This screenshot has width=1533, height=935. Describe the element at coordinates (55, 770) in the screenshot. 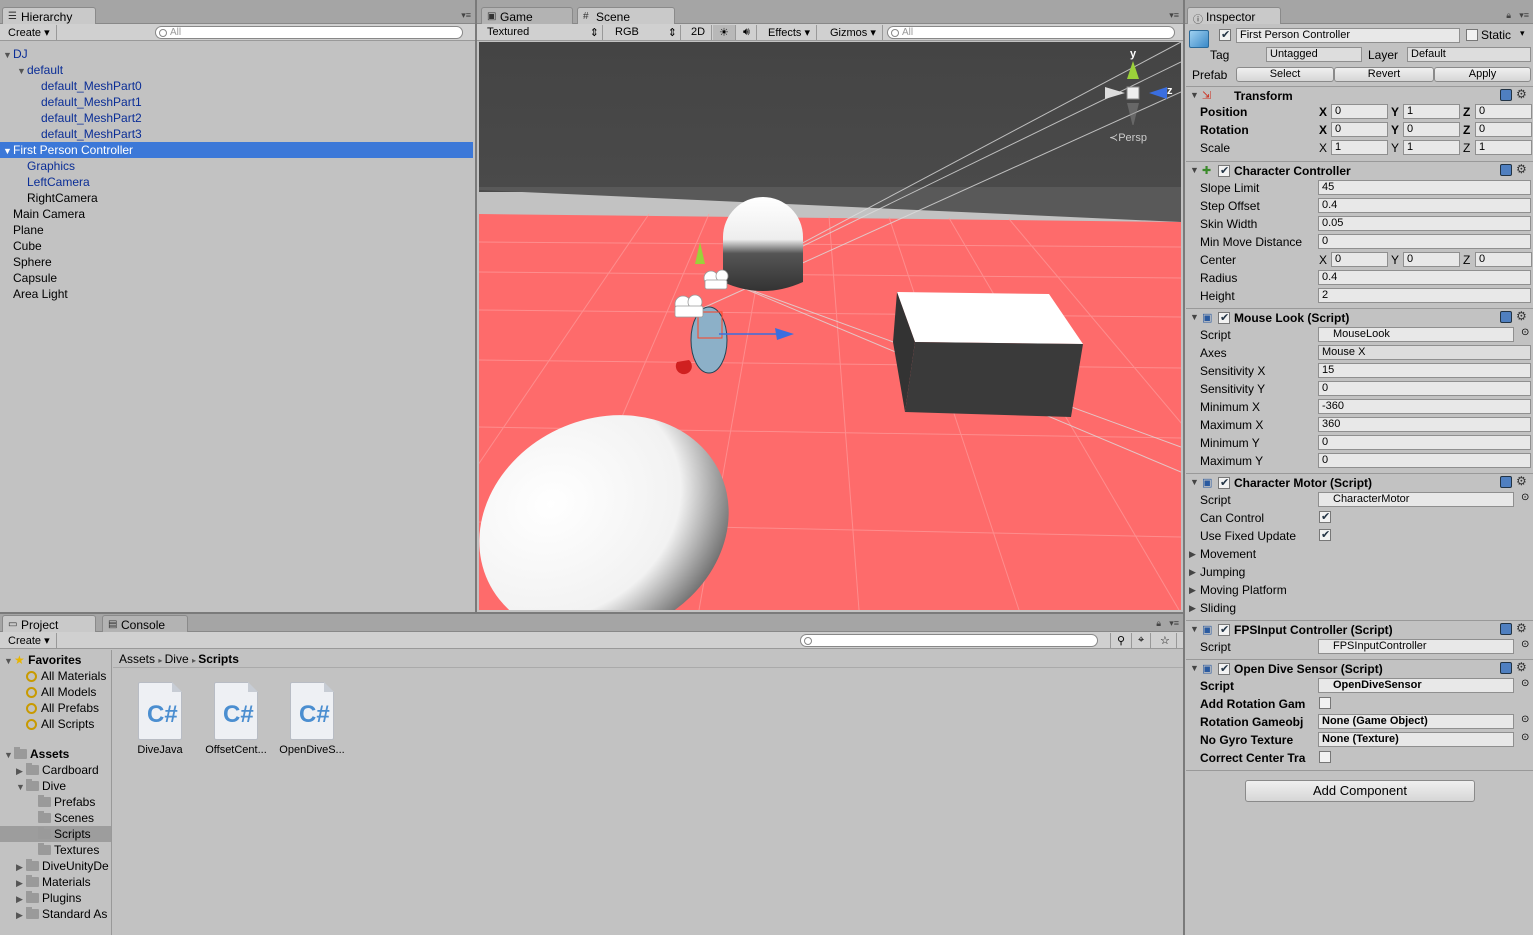

I see `folder-item: ▶ Cardboard` at that location.